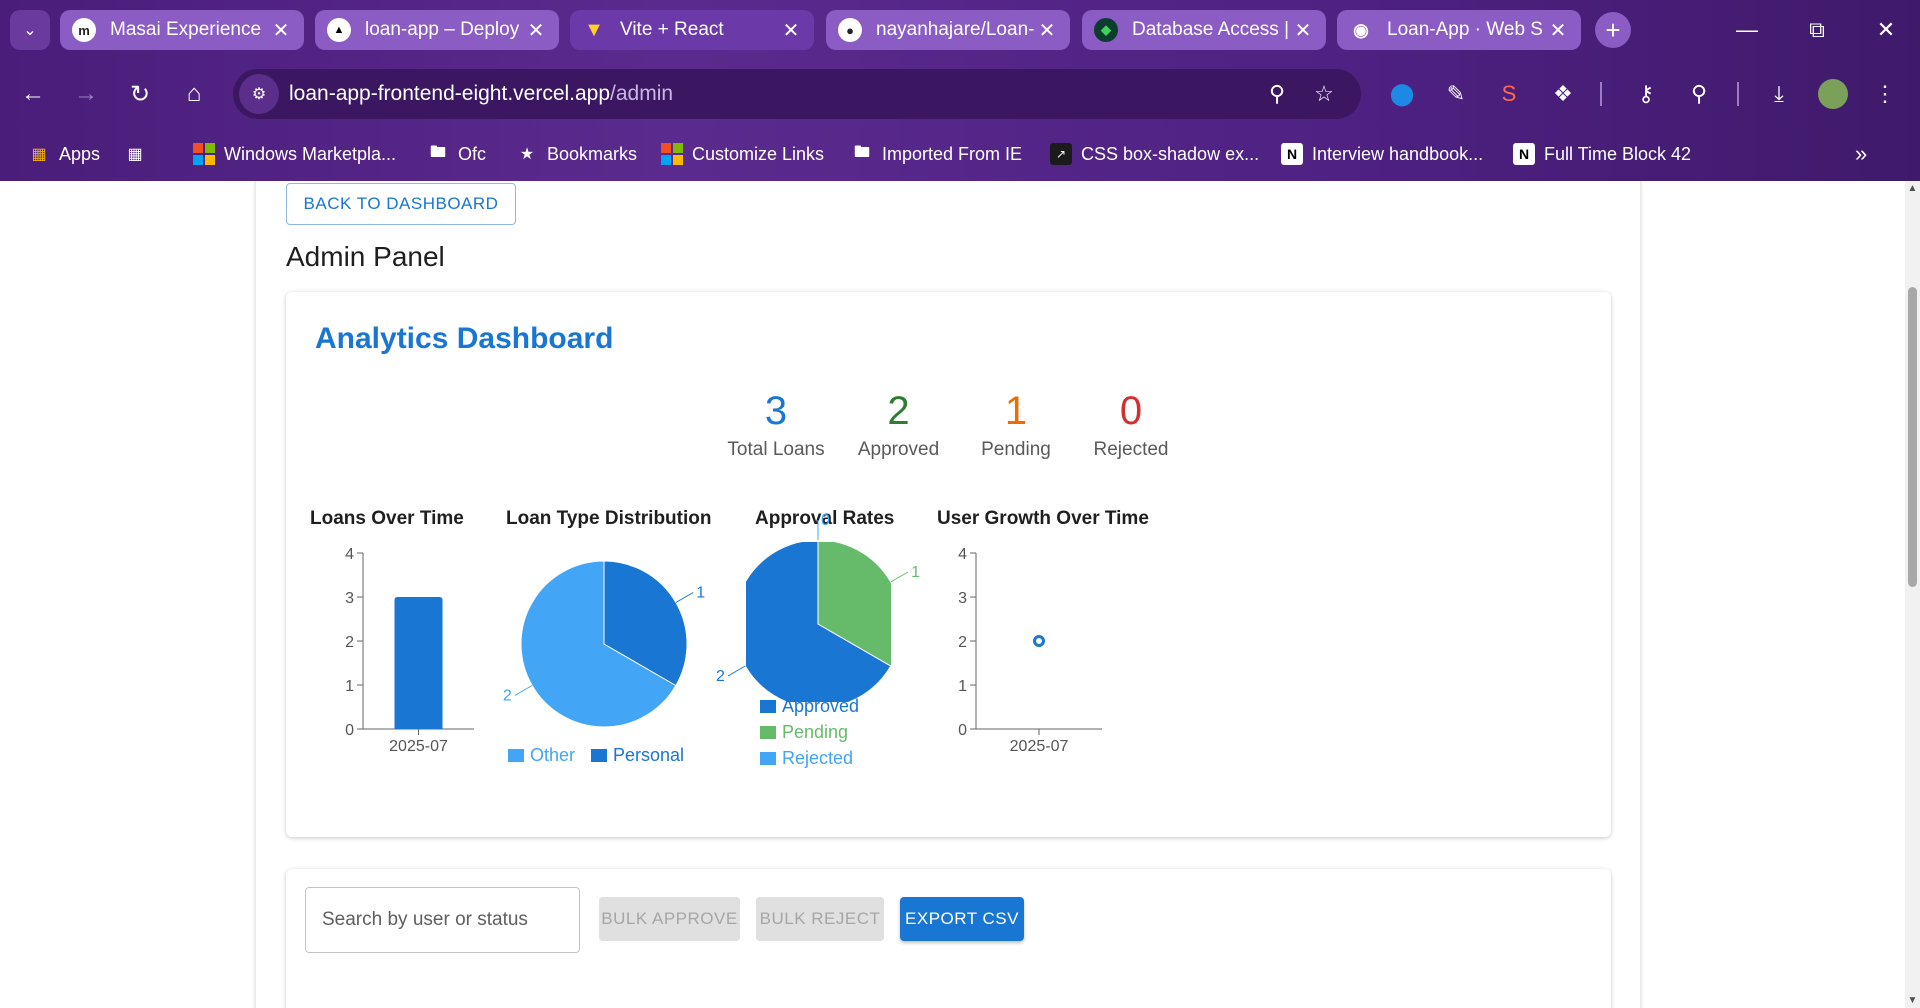  I want to click on download-icon: ⤓, so click(1779, 94).